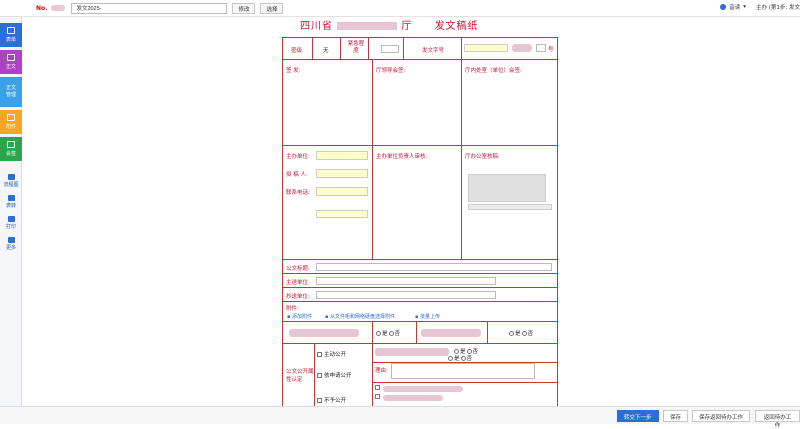 Image resolution: width=800 pixels, height=429 pixels. What do you see at coordinates (11, 240) in the screenshot?
I see `grid-icon` at bounding box center [11, 240].